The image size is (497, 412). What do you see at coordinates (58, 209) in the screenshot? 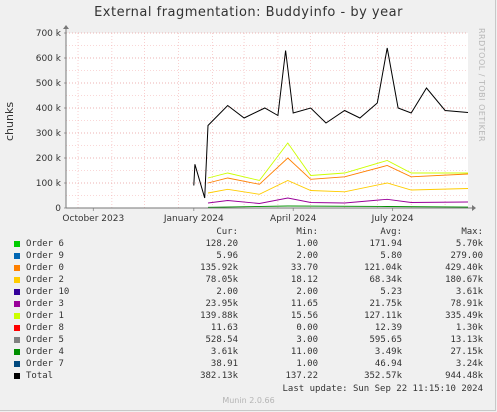
I see `y-tick-label: 0` at bounding box center [58, 209].